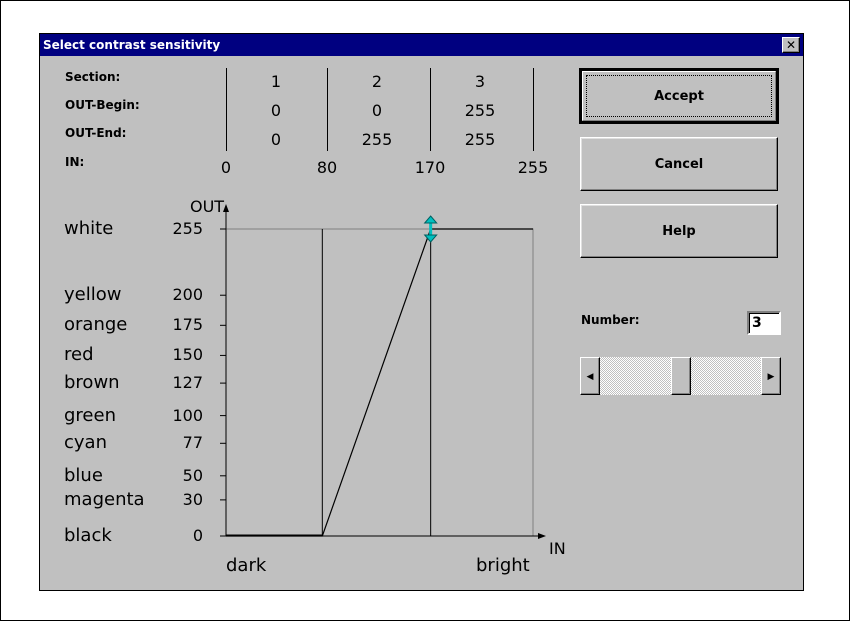  What do you see at coordinates (246, 565) in the screenshot?
I see `x-left-label: dark` at bounding box center [246, 565].